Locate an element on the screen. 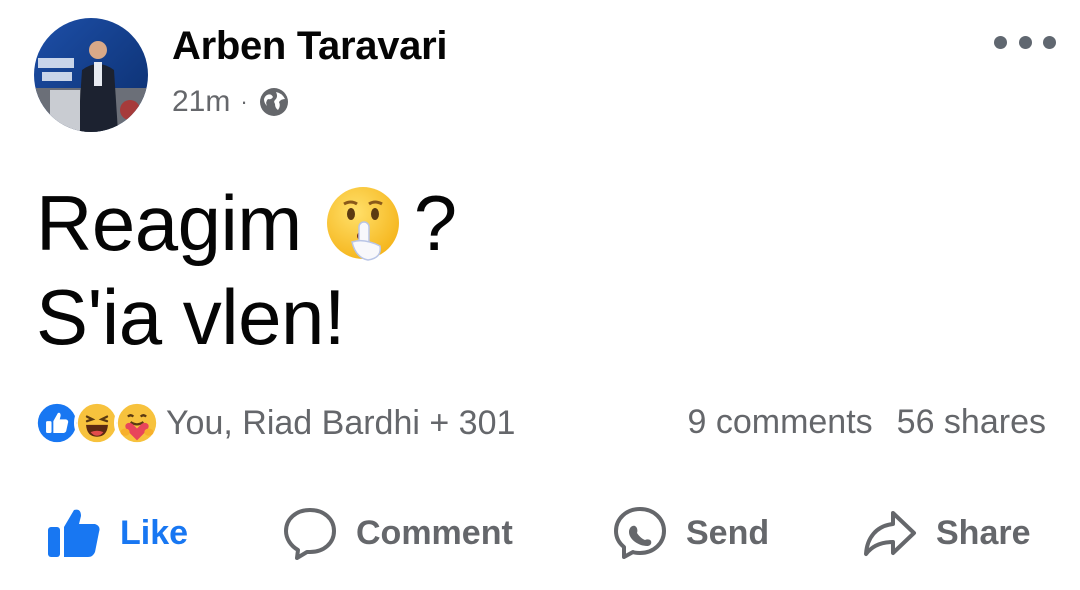  action-bar: Like Comment Send Share is located at coordinates (540, 533).